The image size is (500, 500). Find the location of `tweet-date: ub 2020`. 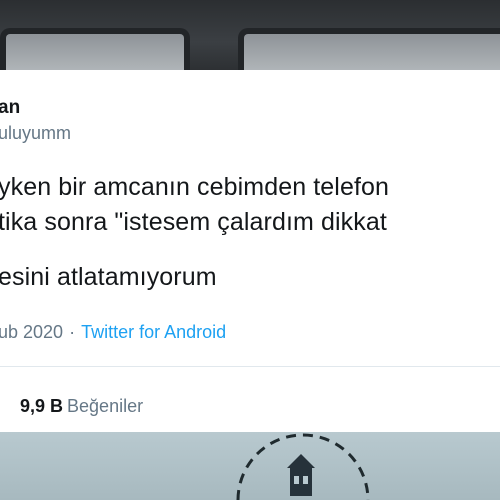

tweet-date: ub 2020 is located at coordinates (31, 332).